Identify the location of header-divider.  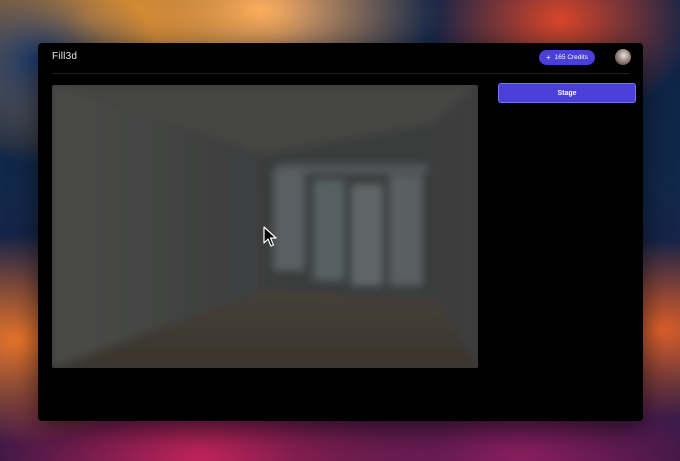
(341, 73).